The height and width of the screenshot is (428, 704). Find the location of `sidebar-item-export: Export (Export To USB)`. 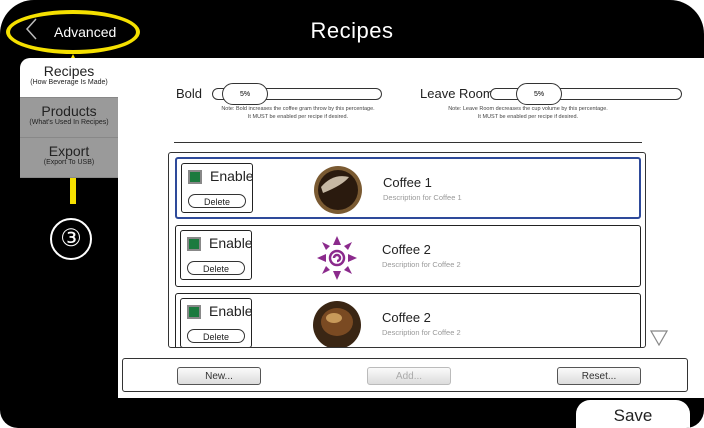

sidebar-item-export: Export (Export To USB) is located at coordinates (69, 158).